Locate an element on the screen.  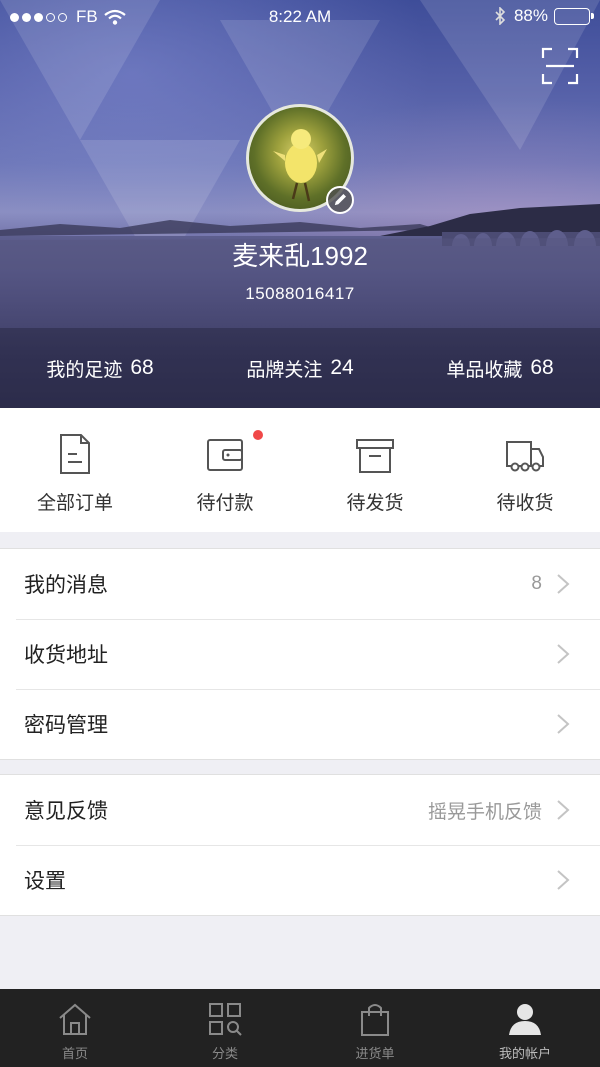
tab-home: 首页 is located at coordinates (75, 1028).